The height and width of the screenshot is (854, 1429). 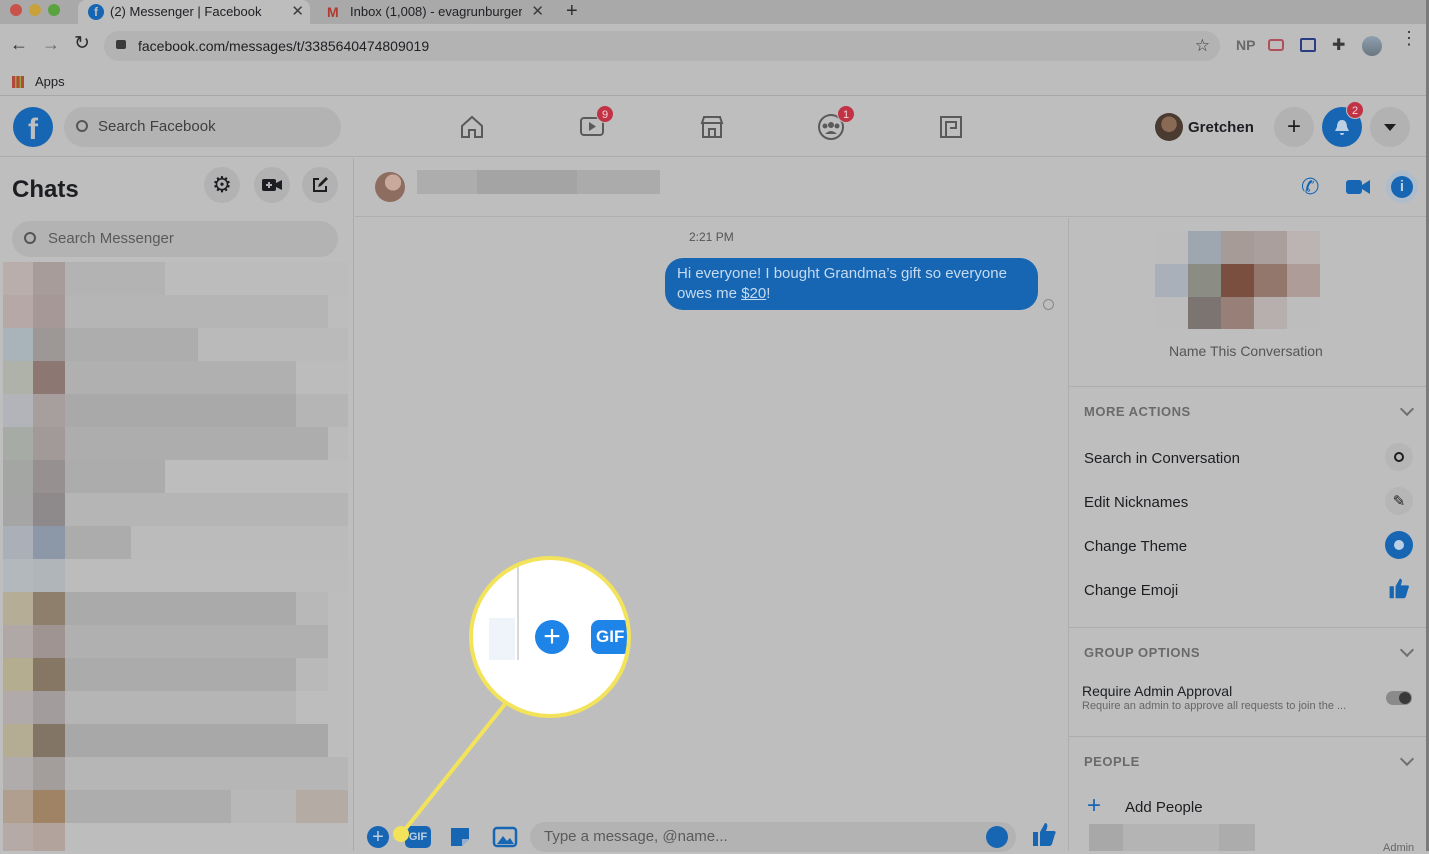 I want to click on new-room-button, so click(x=272, y=185).